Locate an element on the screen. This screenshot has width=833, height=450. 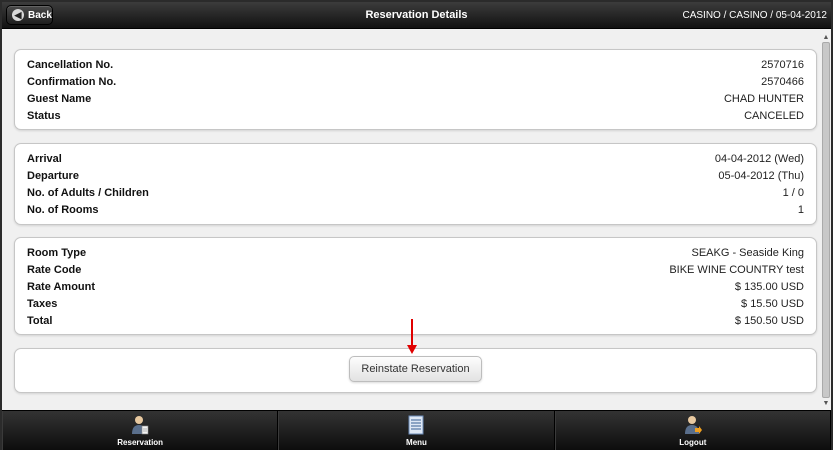
row-label: Taxes is located at coordinates (42, 303).